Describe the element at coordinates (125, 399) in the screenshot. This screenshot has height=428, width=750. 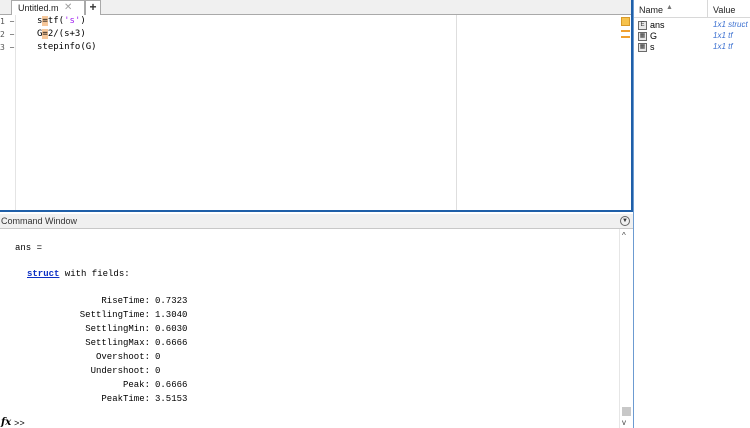
I see `field-key: PeakTime:` at that location.